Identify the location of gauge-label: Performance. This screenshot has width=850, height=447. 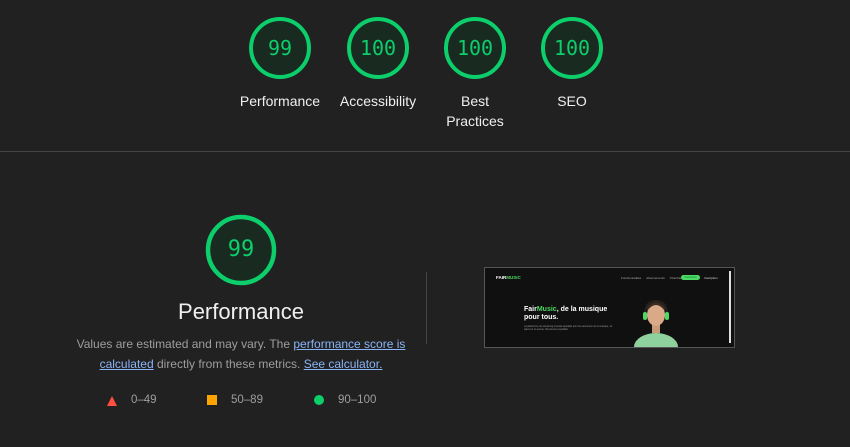
(280, 101).